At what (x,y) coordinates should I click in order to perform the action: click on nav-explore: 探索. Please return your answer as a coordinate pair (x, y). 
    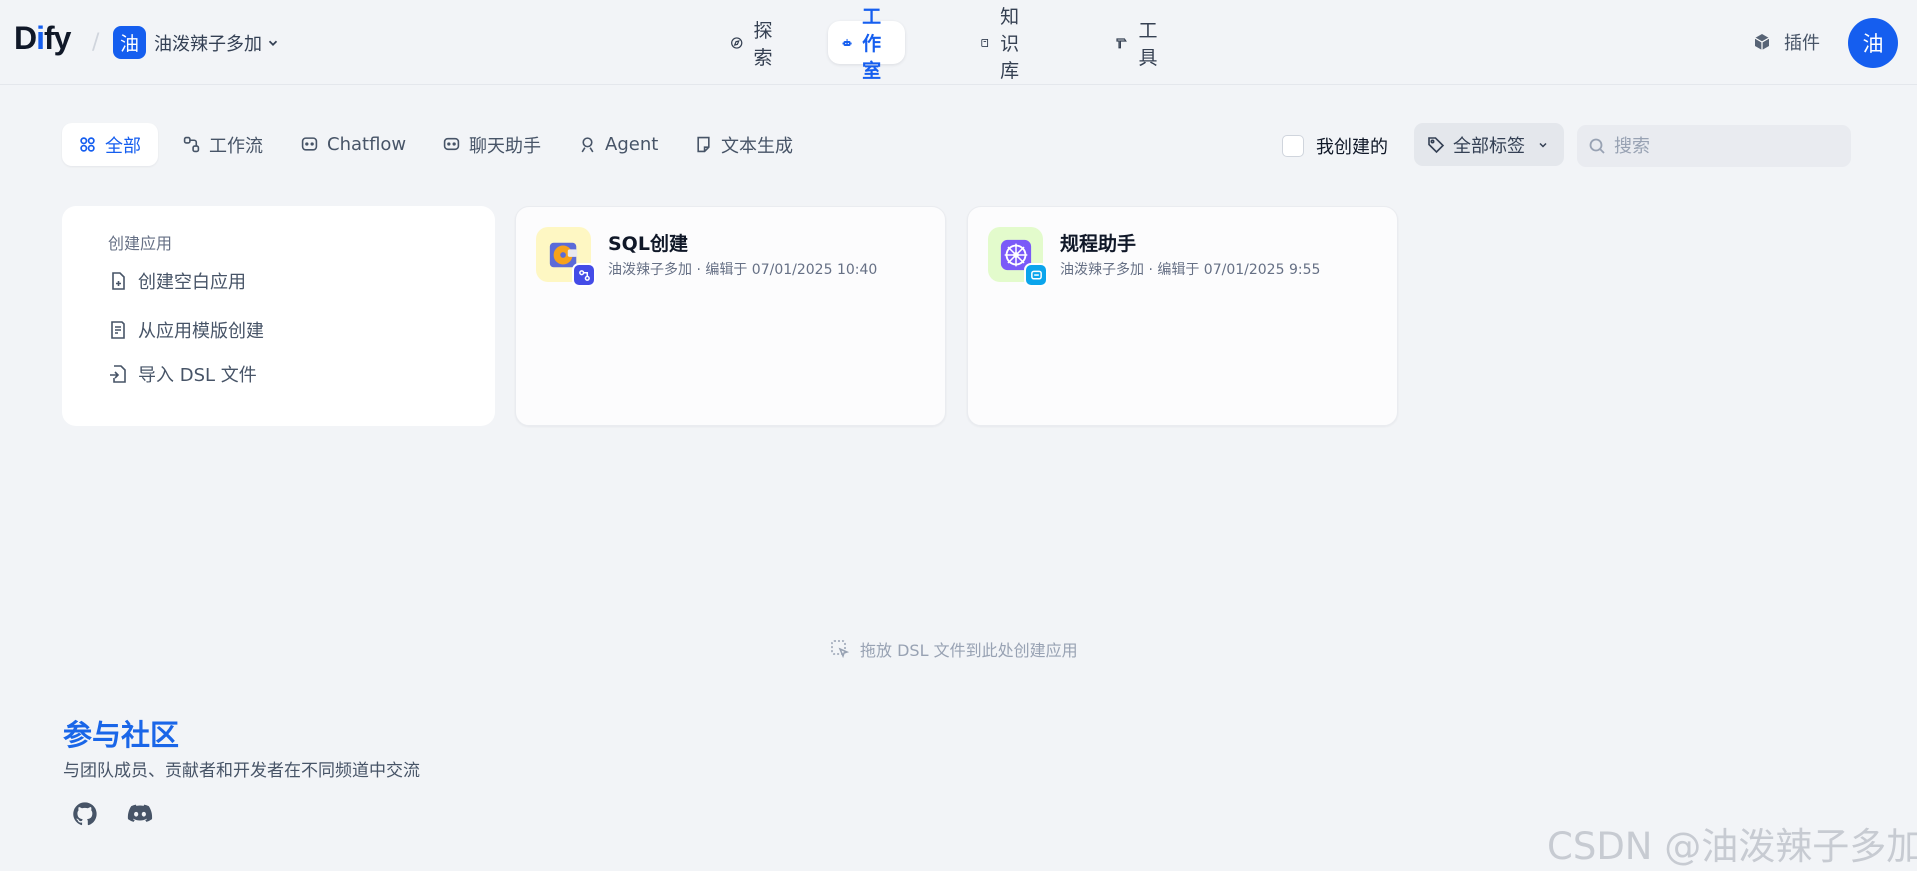
    Looking at the image, I should click on (754, 44).